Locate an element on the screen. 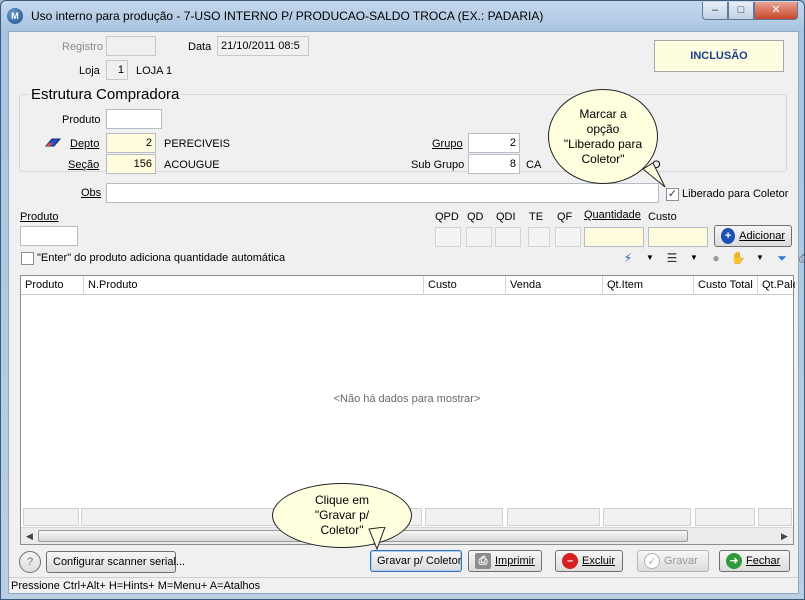 The image size is (805, 600). col-venda: Venda is located at coordinates (554, 285).